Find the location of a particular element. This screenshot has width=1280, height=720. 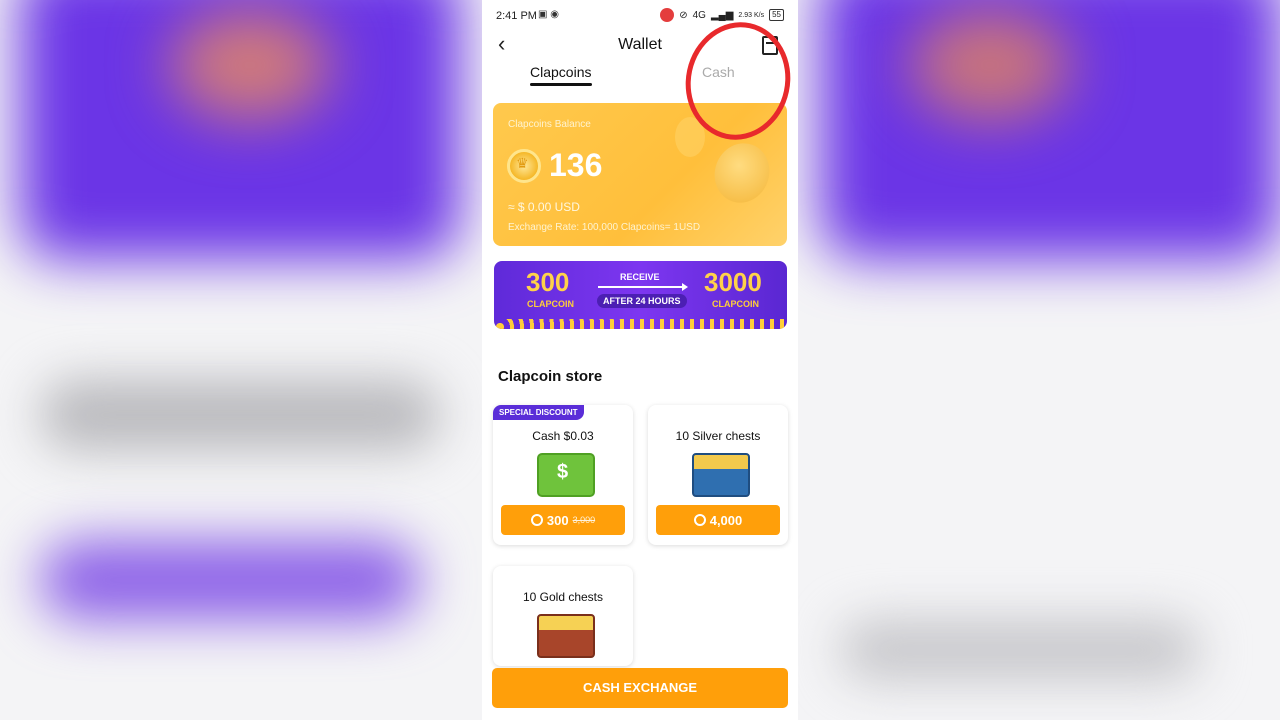

promo-to-amount: 3000 is located at coordinates (733, 282).